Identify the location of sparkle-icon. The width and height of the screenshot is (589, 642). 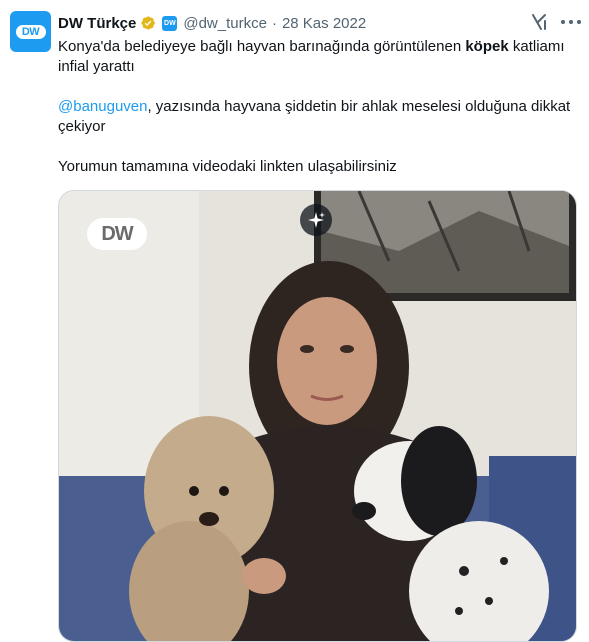
(316, 220).